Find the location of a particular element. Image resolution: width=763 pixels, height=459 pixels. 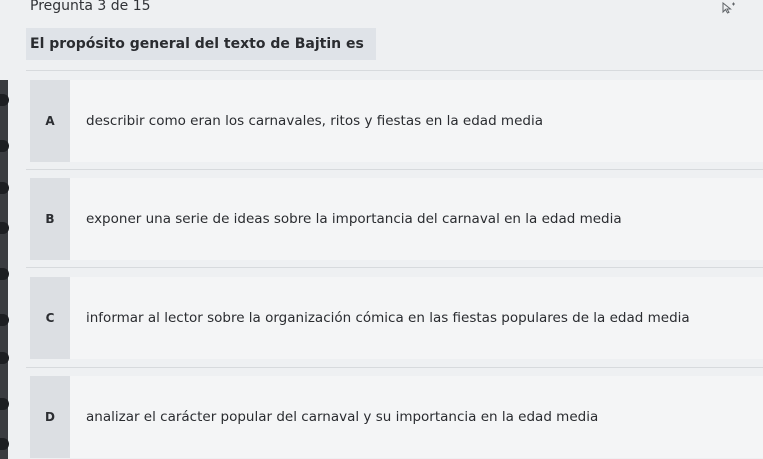

option-letter: B is located at coordinates (50, 219).